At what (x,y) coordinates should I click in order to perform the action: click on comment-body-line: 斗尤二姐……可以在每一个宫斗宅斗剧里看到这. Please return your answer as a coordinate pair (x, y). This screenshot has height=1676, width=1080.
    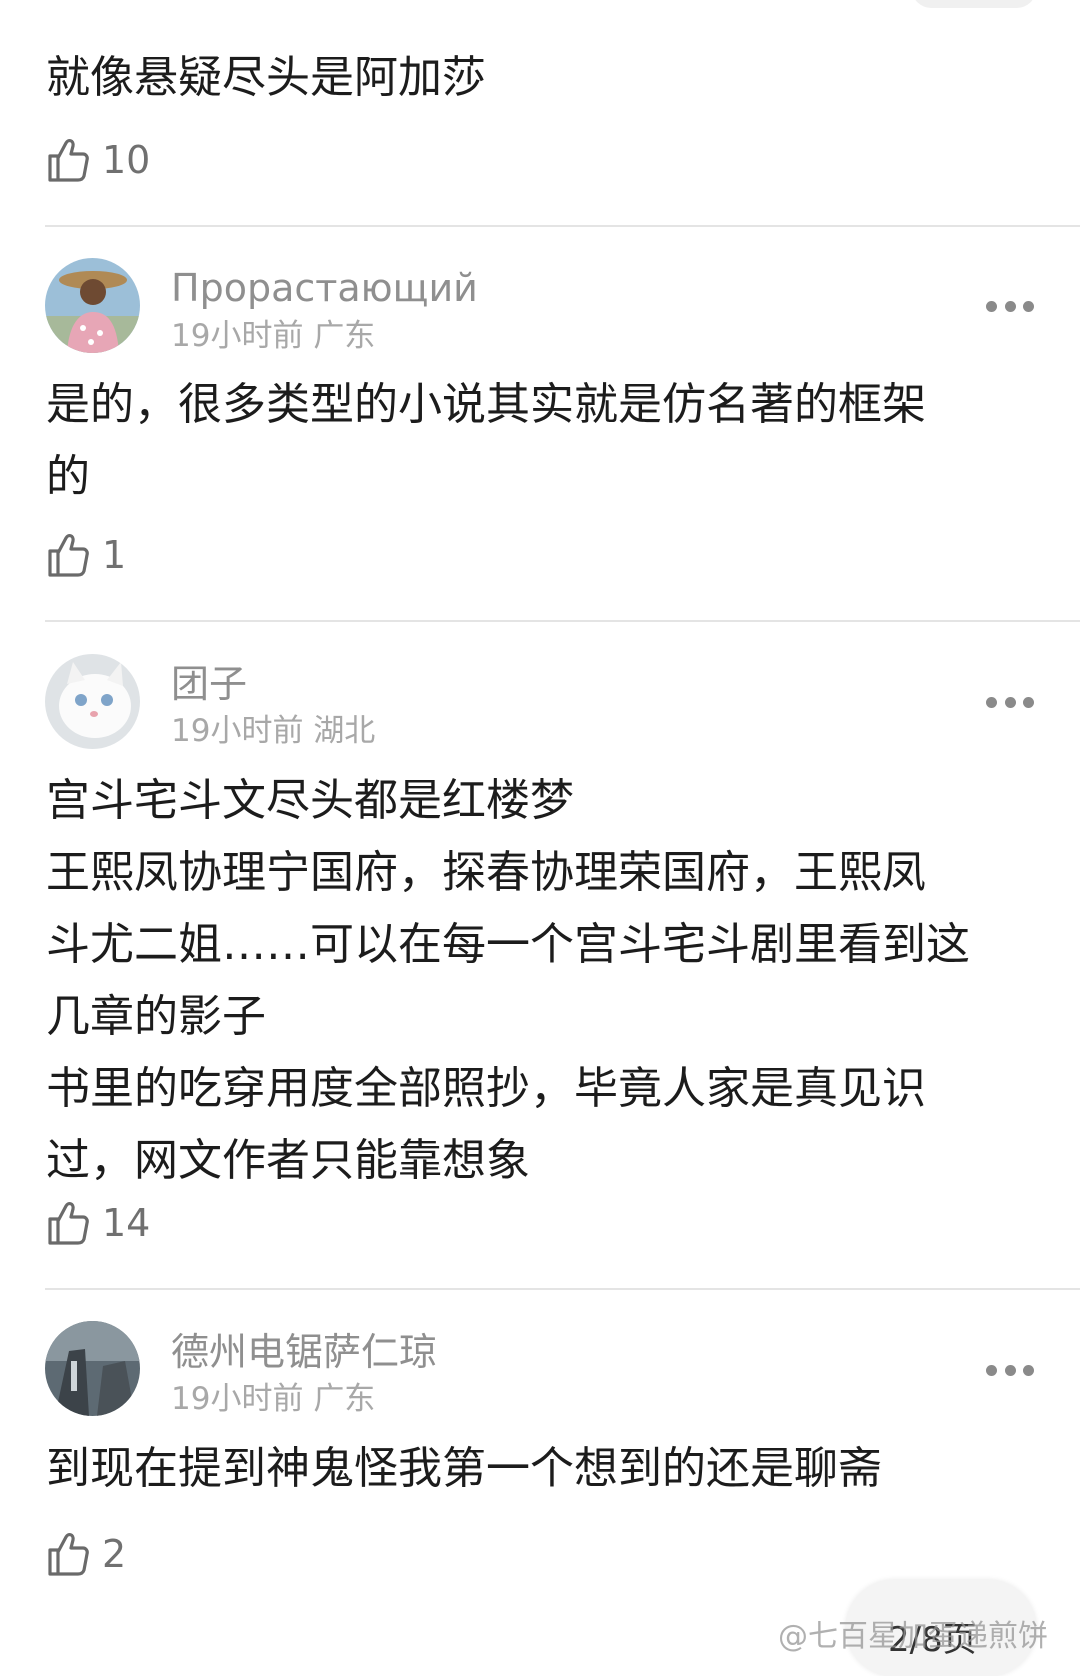
    Looking at the image, I should click on (508, 944).